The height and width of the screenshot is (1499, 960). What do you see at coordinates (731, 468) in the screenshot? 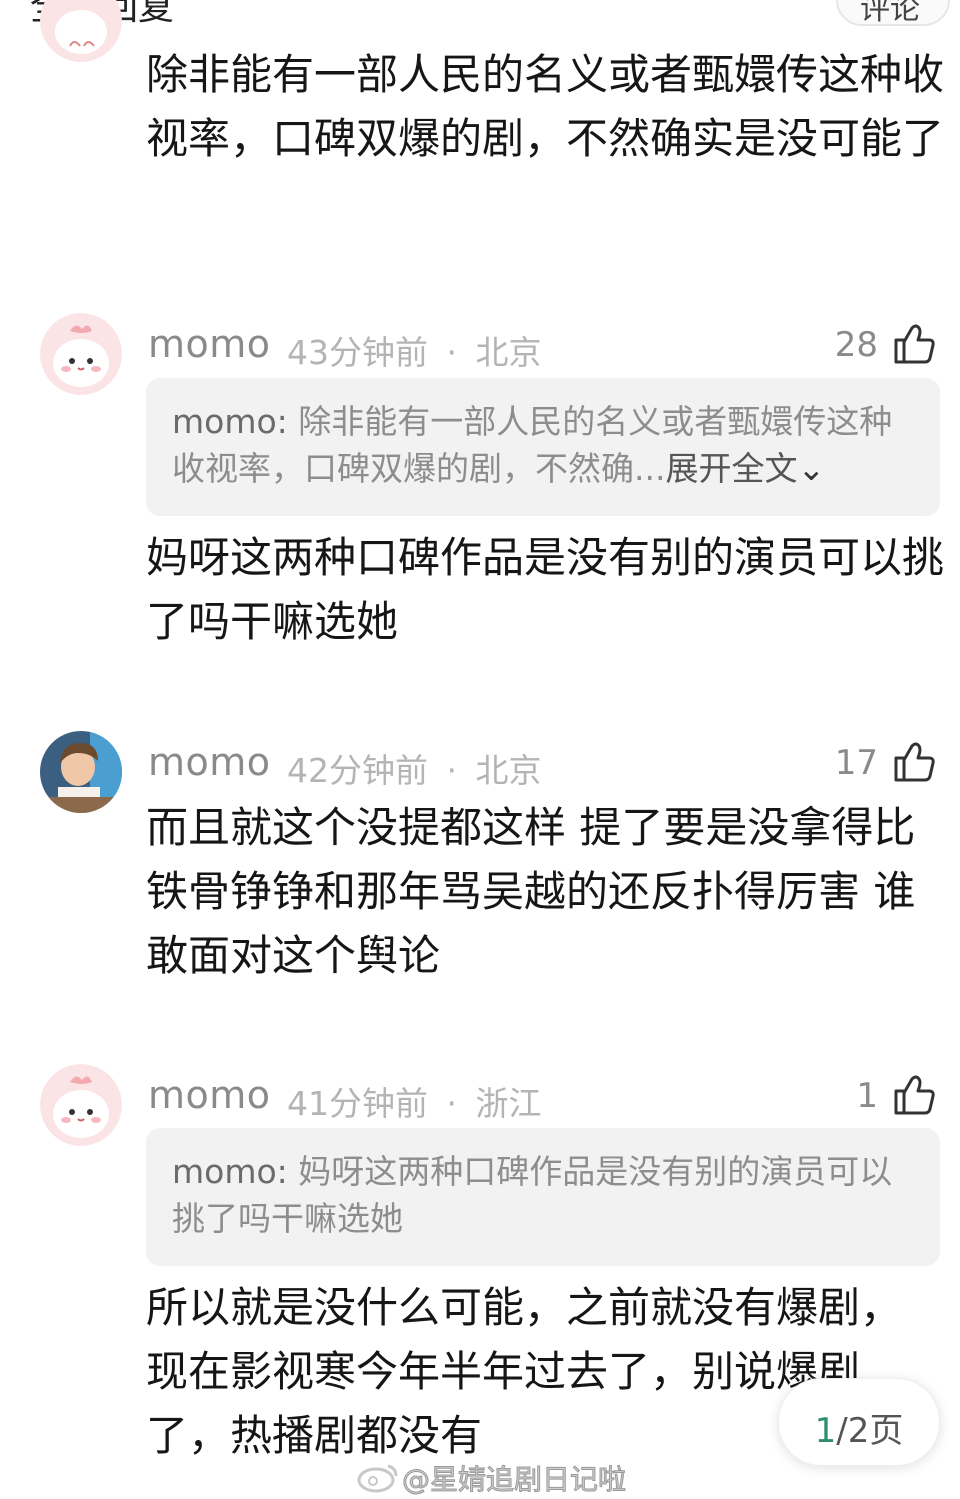
I see `expand-link: 展开全文` at bounding box center [731, 468].